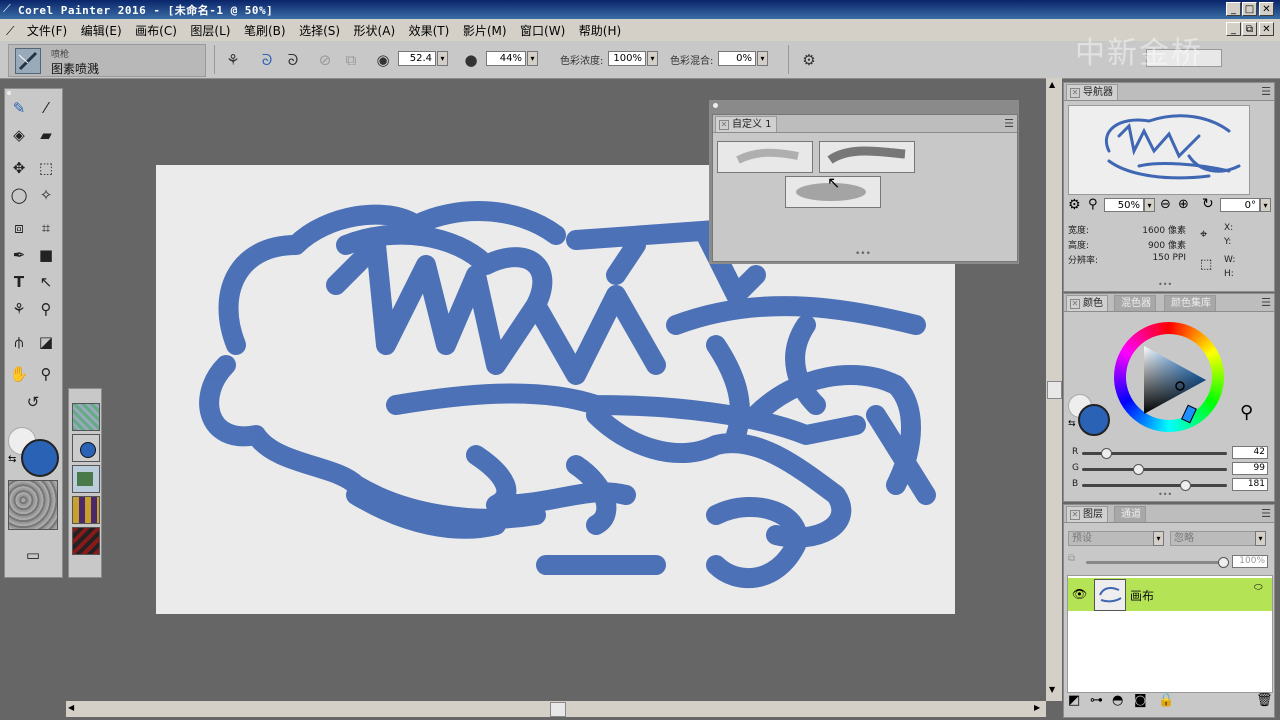 This screenshot has width=1280, height=720. Describe the element at coordinates (1154, 453) in the screenshot. I see `r-slider` at that location.